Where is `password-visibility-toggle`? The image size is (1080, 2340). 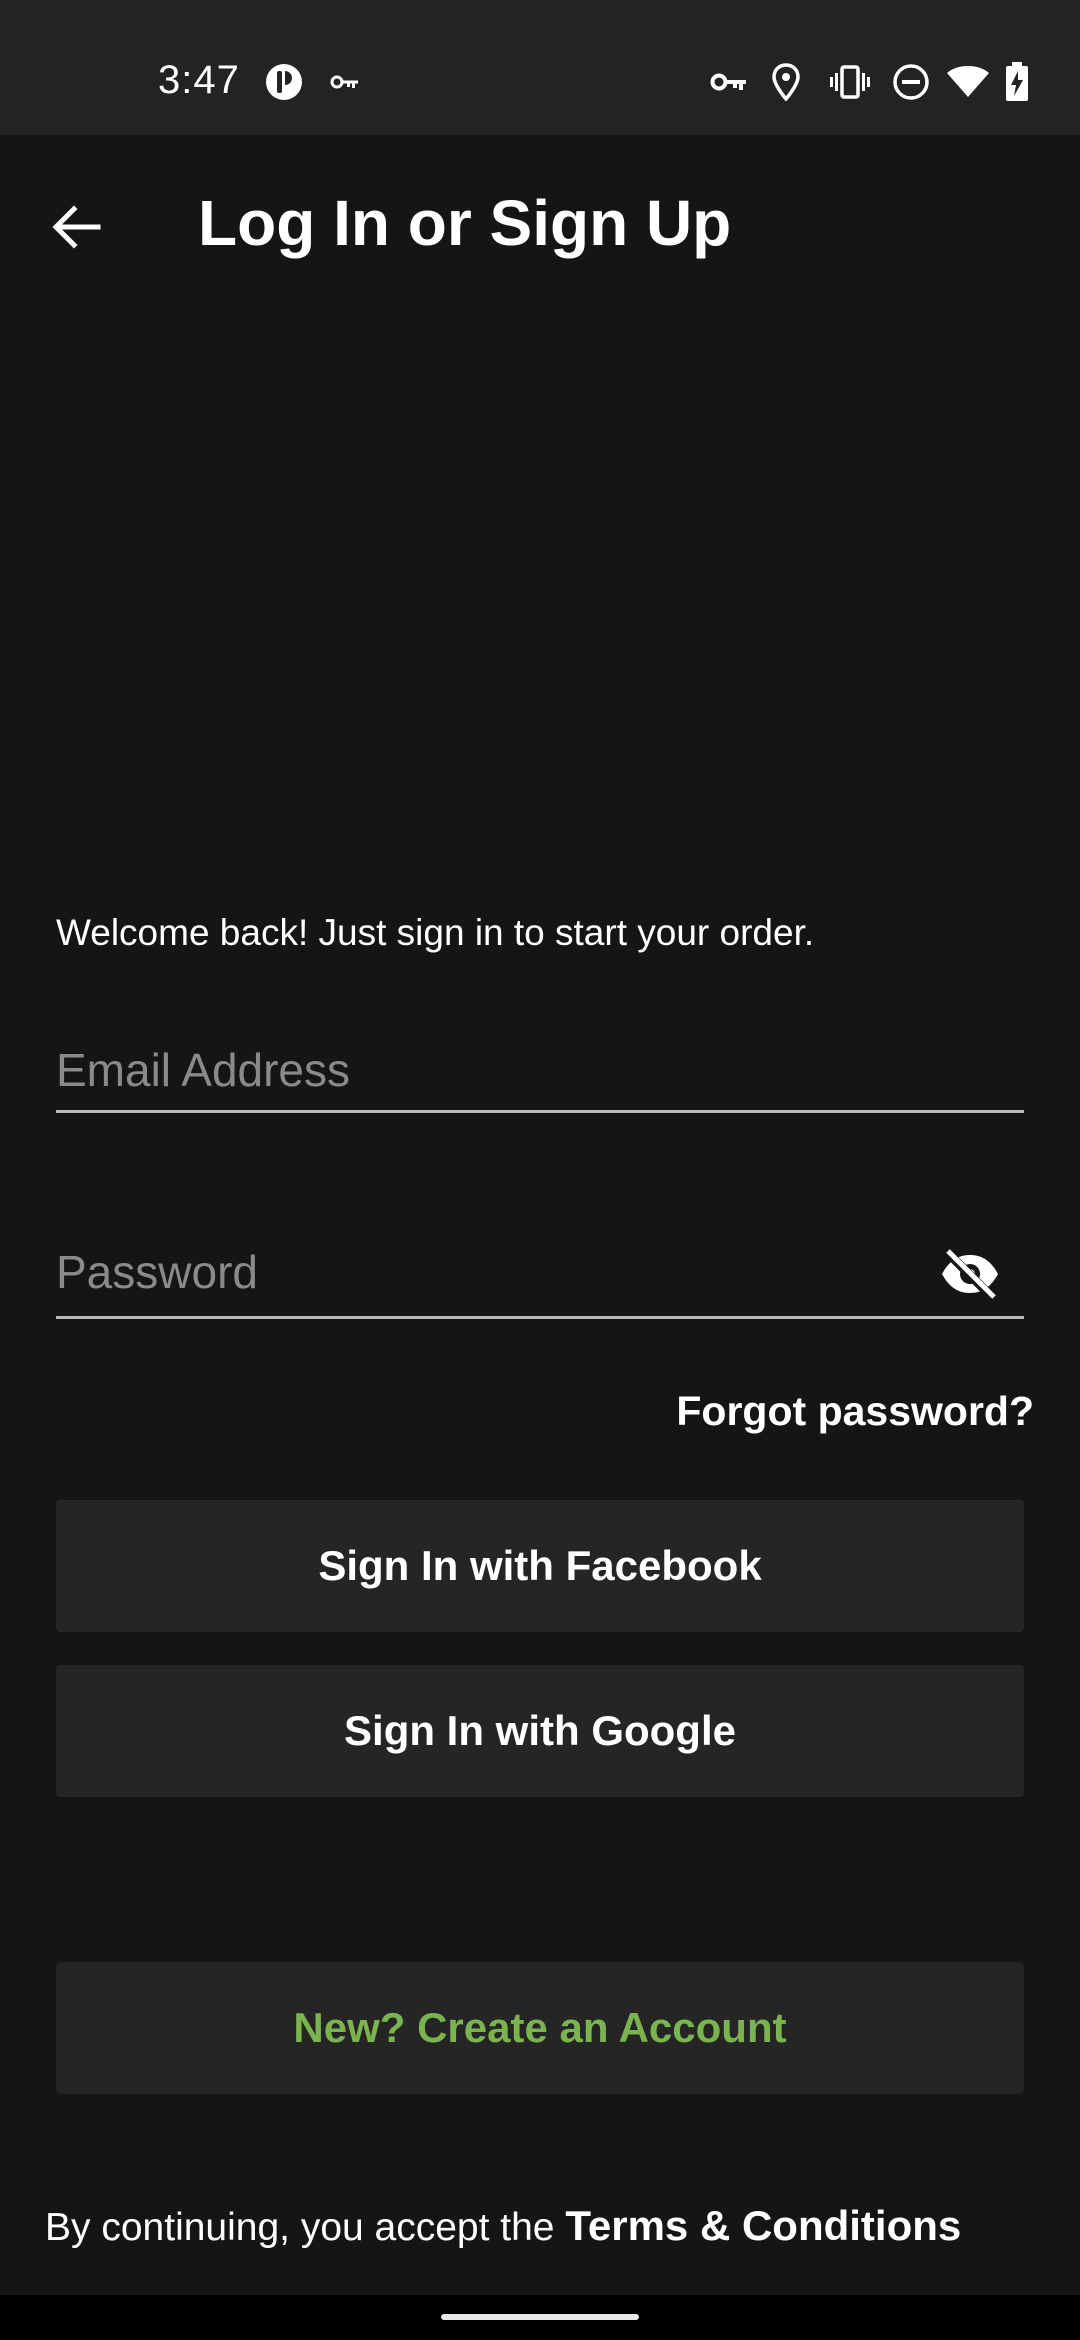 password-visibility-toggle is located at coordinates (970, 1274).